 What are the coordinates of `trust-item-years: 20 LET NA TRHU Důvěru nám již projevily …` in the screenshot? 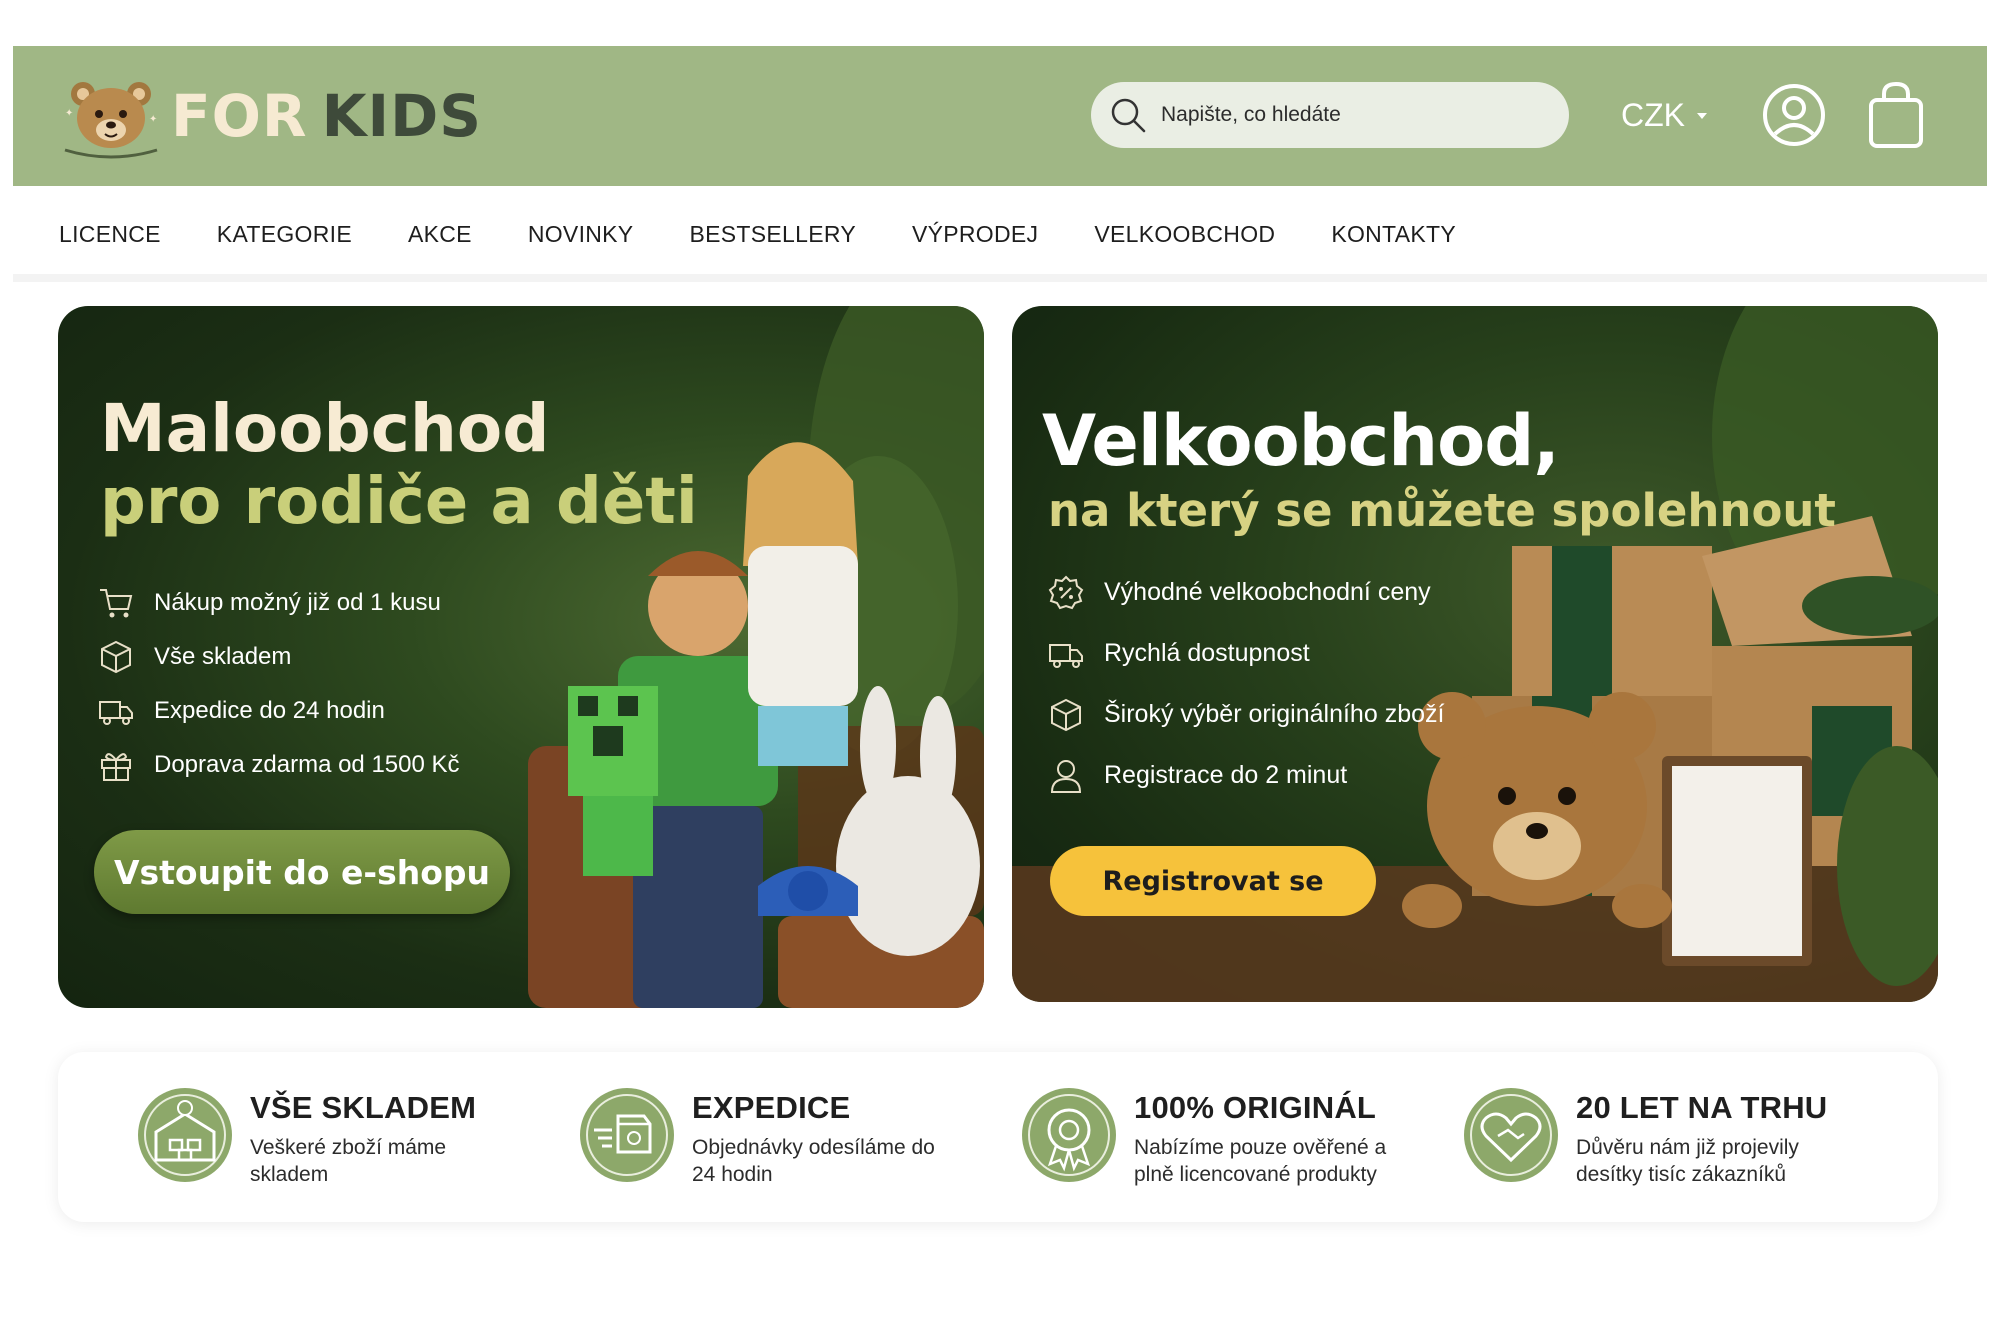 It's located at (1654, 1137).